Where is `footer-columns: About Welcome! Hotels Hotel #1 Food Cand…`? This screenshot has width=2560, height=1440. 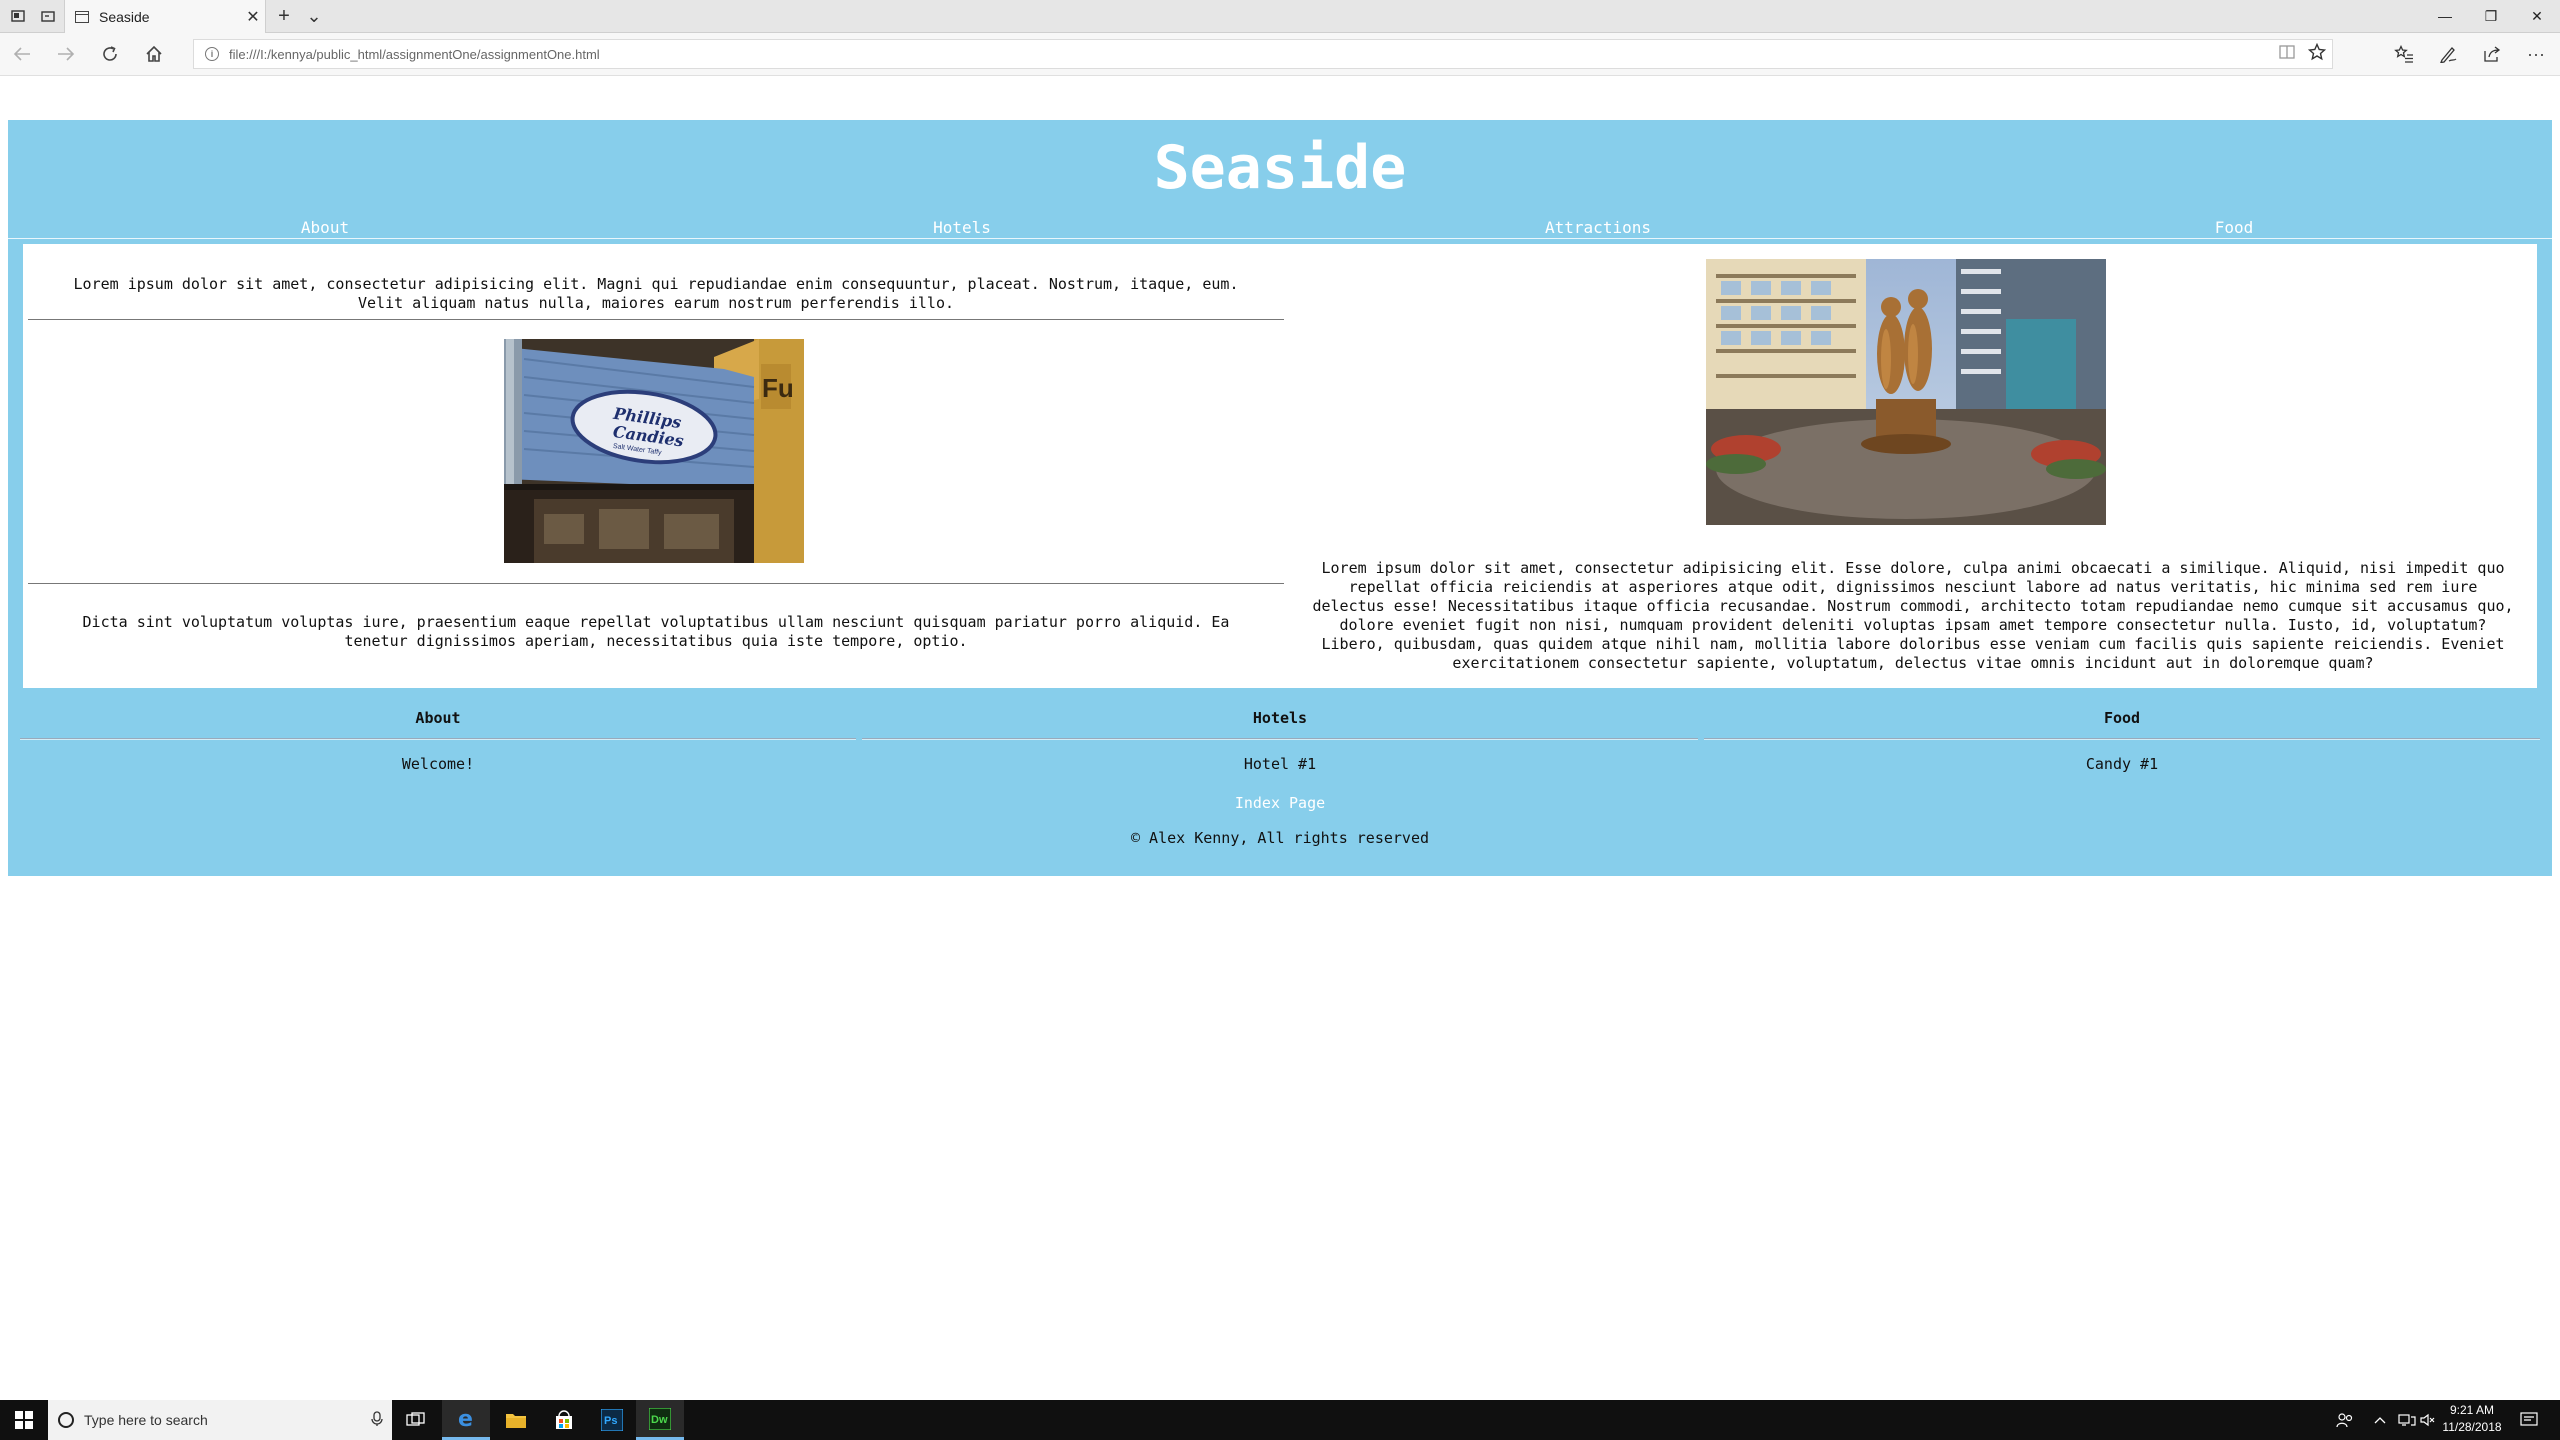 footer-columns: About Welcome! Hotels Hotel #1 Food Cand… is located at coordinates (1280, 743).